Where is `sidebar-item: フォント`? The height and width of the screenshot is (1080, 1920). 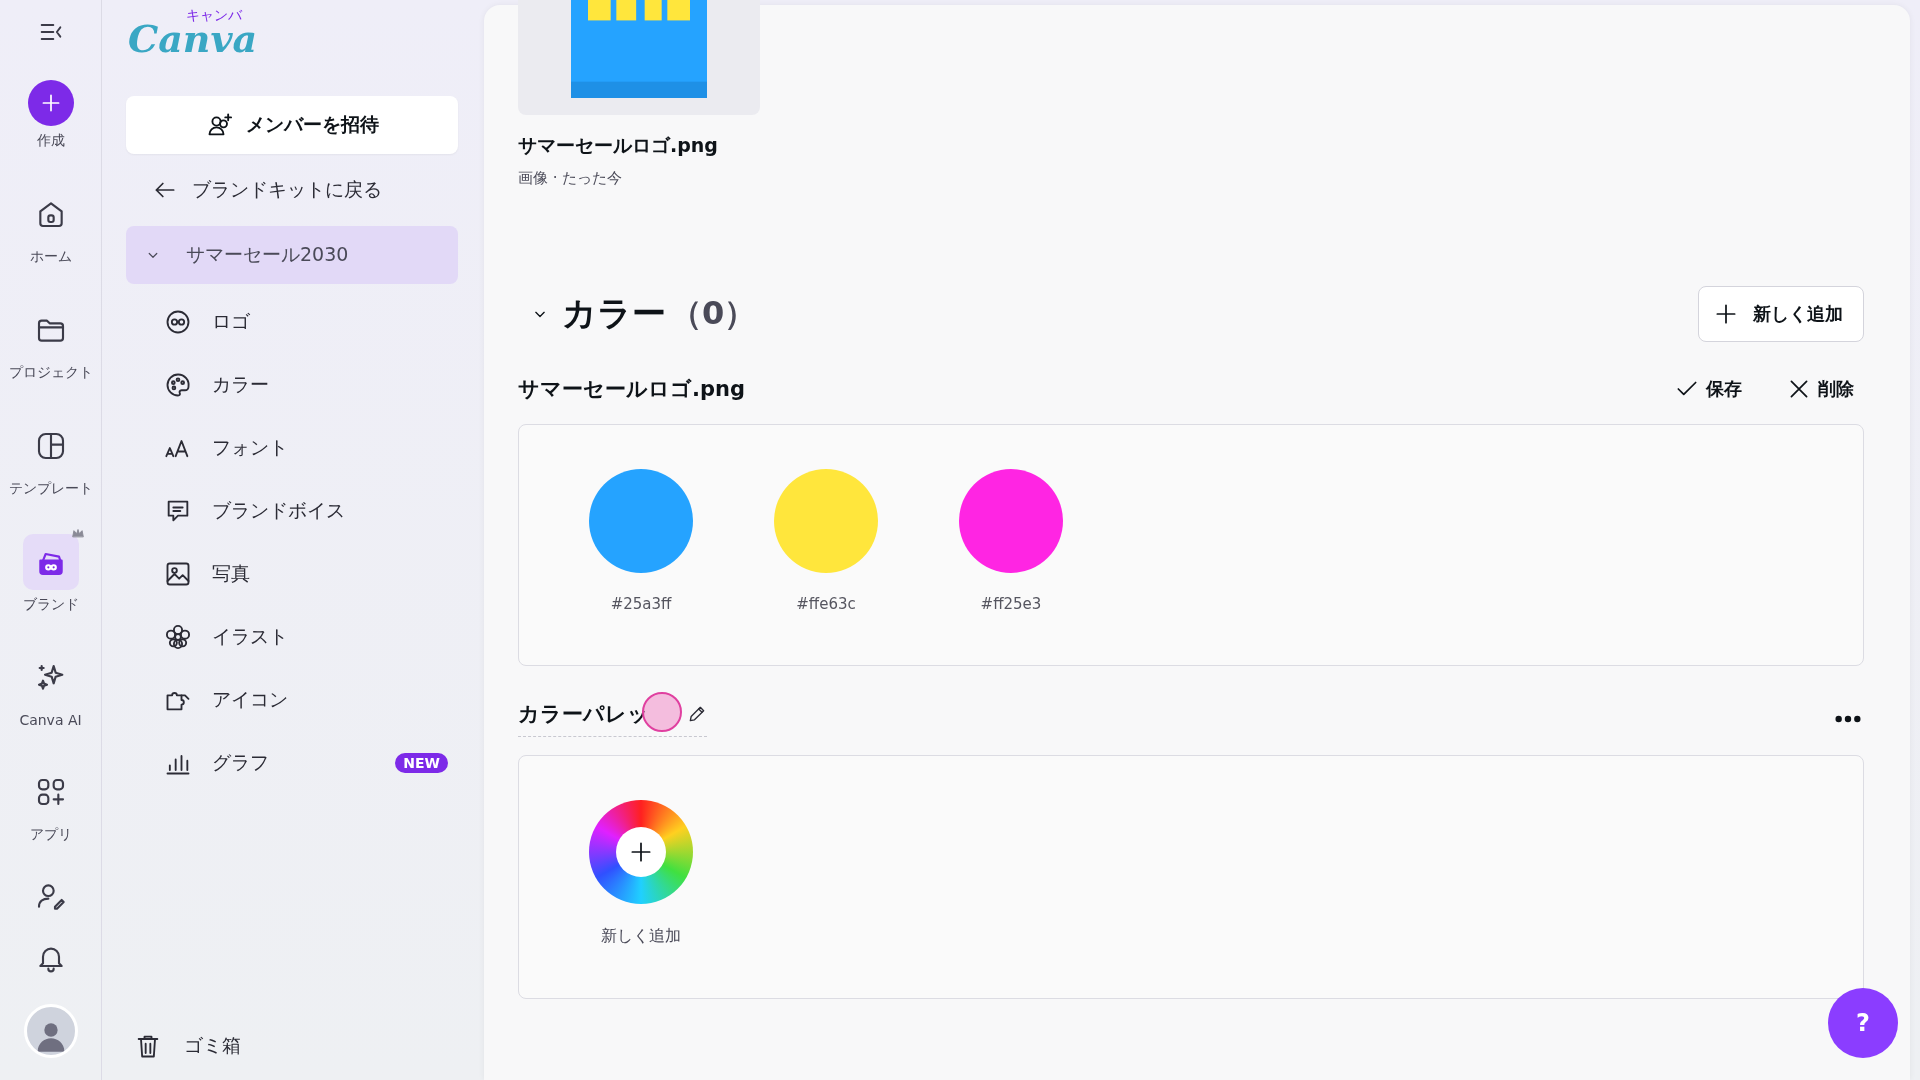 sidebar-item: フォント is located at coordinates (292, 447).